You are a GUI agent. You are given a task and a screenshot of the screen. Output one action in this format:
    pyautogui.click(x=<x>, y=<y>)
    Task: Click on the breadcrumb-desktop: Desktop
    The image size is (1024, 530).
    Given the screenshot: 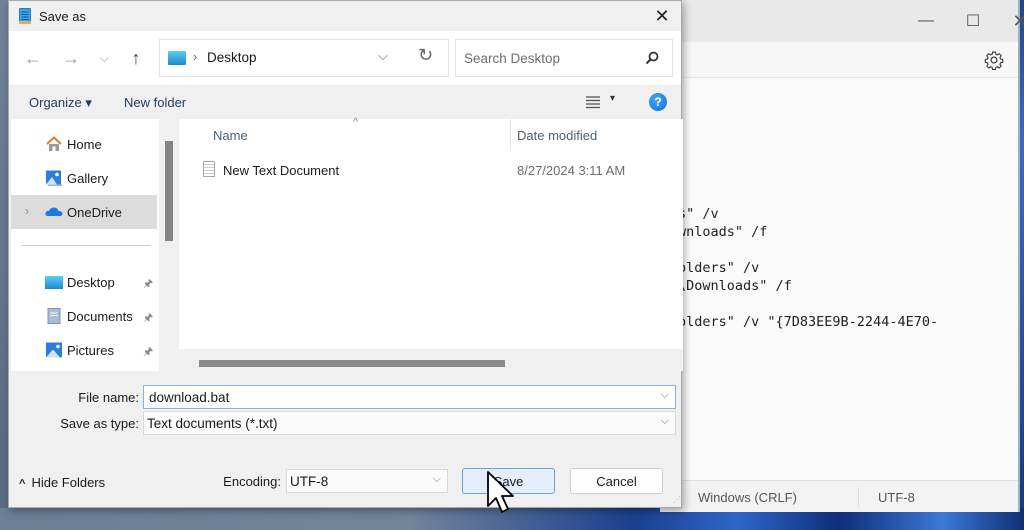 What is the action you would take?
    pyautogui.click(x=232, y=57)
    